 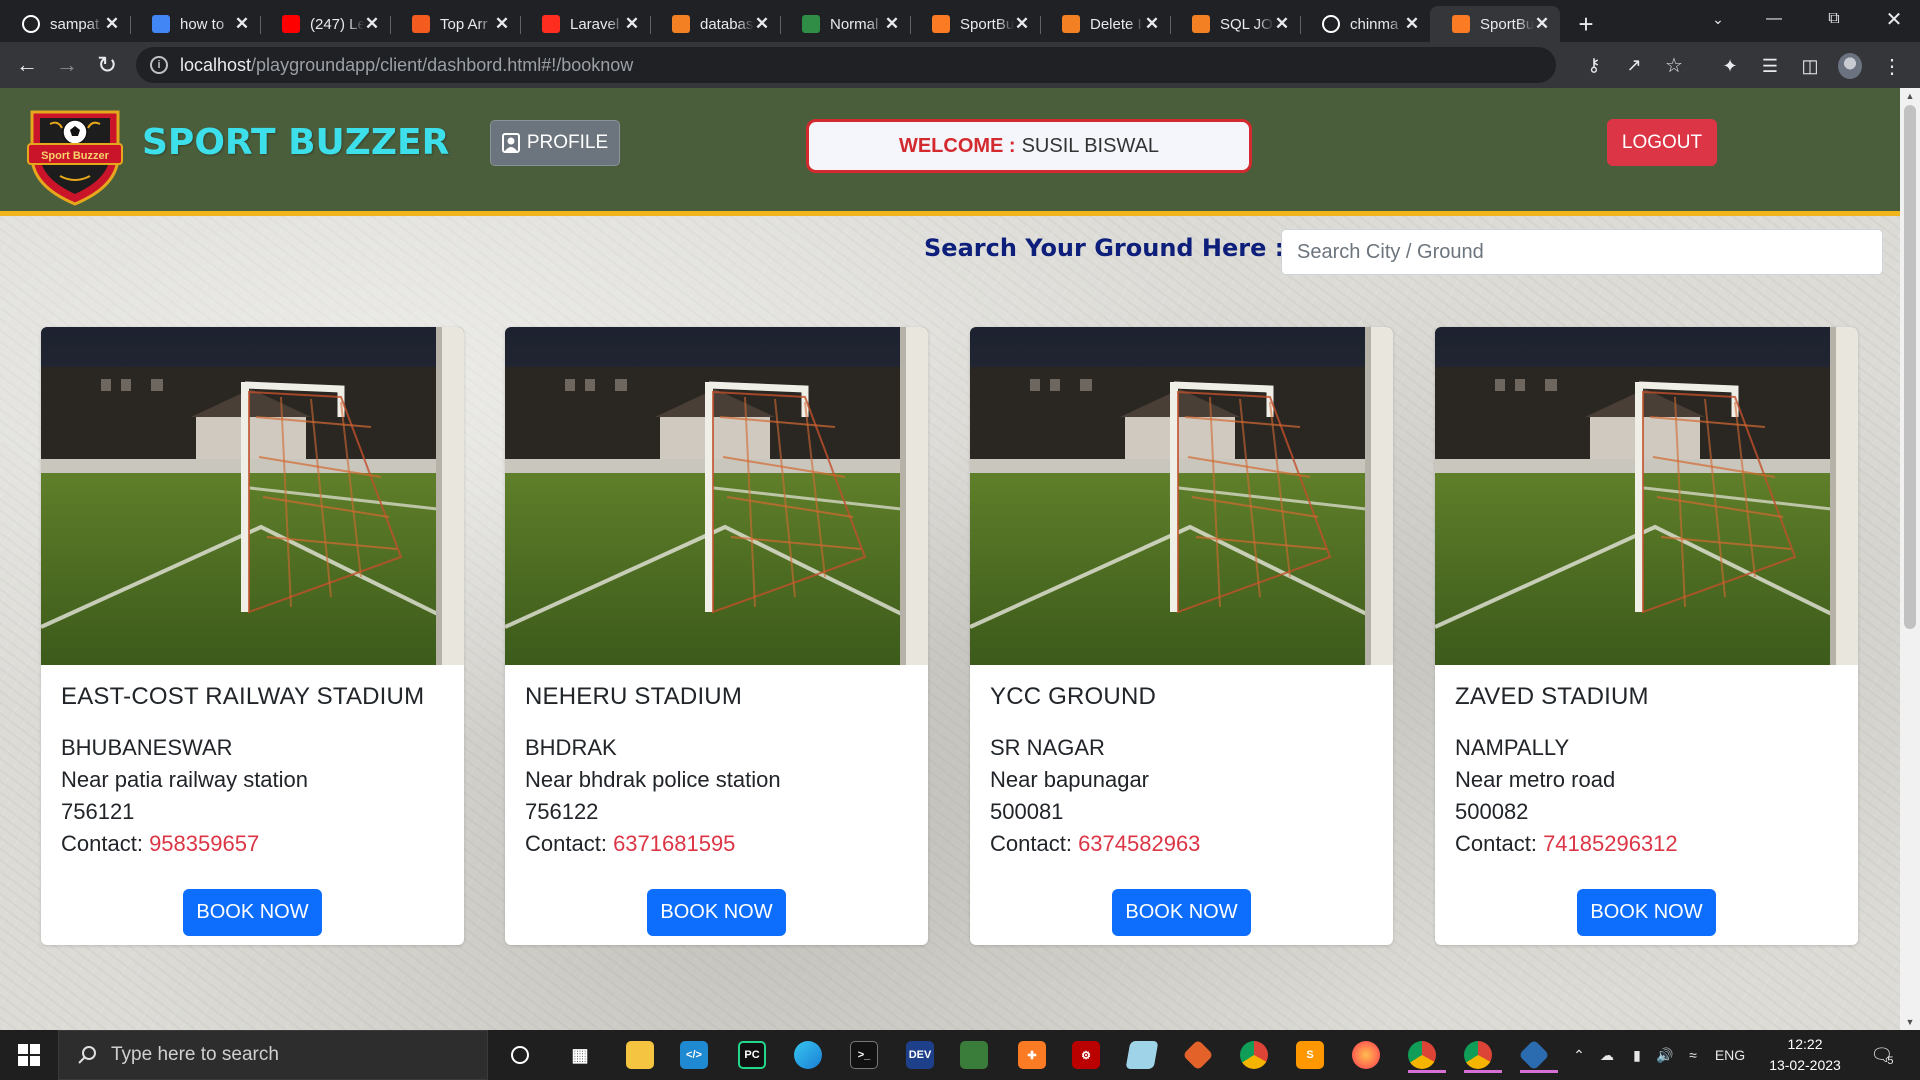 What do you see at coordinates (1198, 1055) in the screenshot?
I see `git-kraken-icon` at bounding box center [1198, 1055].